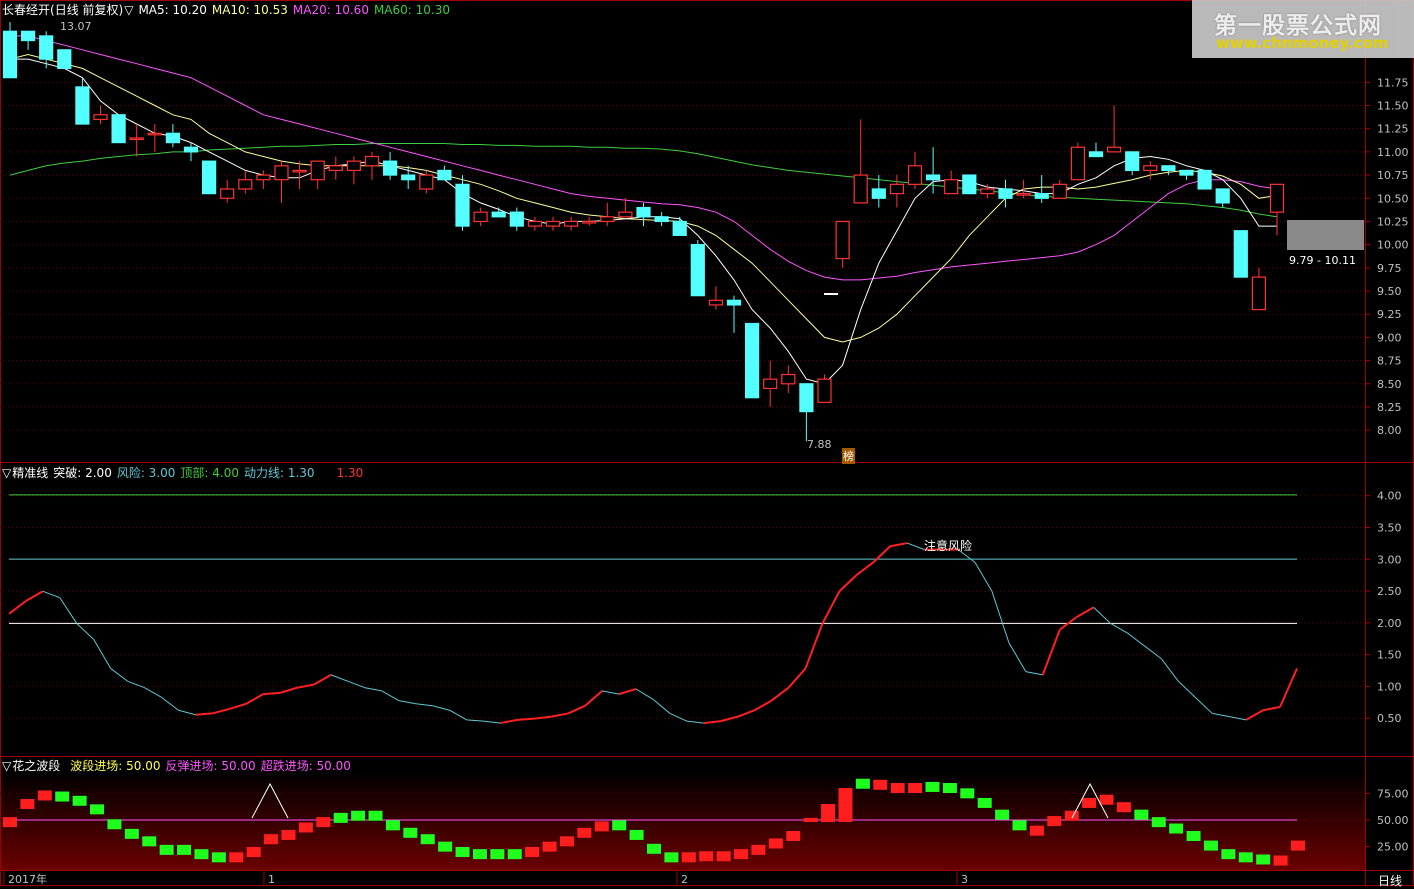 The height and width of the screenshot is (889, 1414). I want to click on price-tick-label: 9.00, so click(1389, 337).